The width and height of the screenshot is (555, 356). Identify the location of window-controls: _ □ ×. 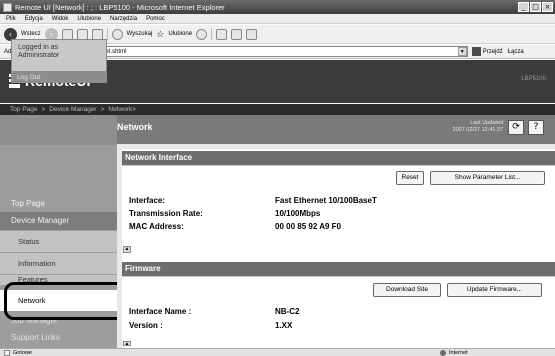
(535, 7).